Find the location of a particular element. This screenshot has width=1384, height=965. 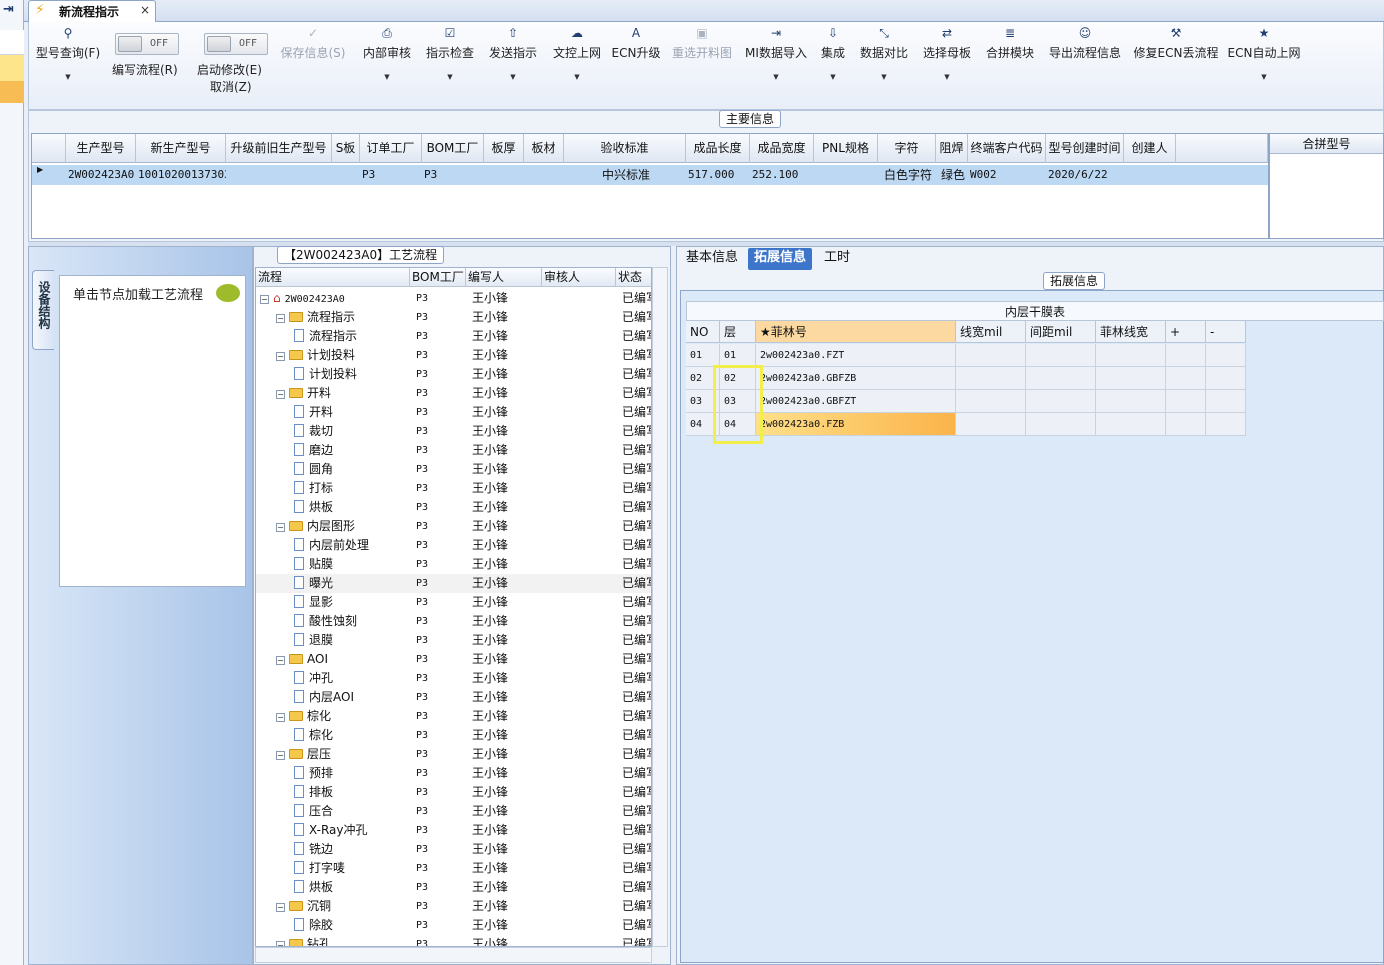

tree-row: 铣边 P3 王小锋 已编写 is located at coordinates (453, 849).